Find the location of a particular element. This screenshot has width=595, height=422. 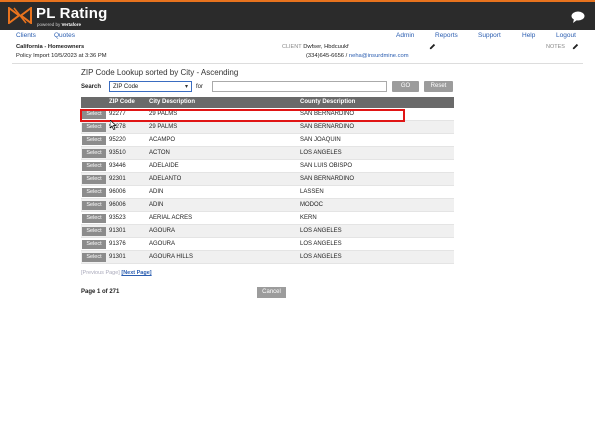

city-cell: ADELANTO is located at coordinates (165, 179).